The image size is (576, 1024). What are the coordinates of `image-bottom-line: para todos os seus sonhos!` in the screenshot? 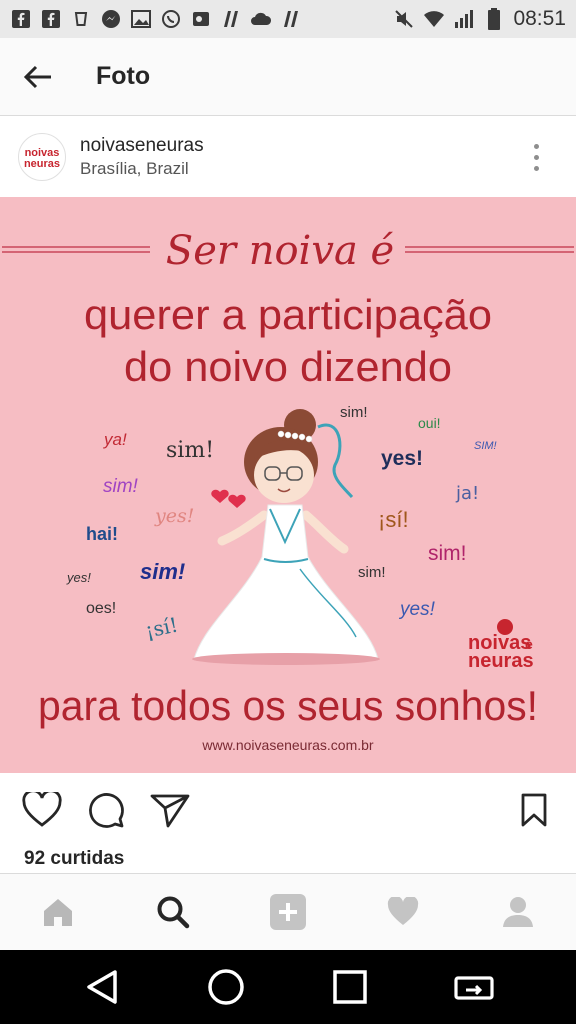 It's located at (288, 705).